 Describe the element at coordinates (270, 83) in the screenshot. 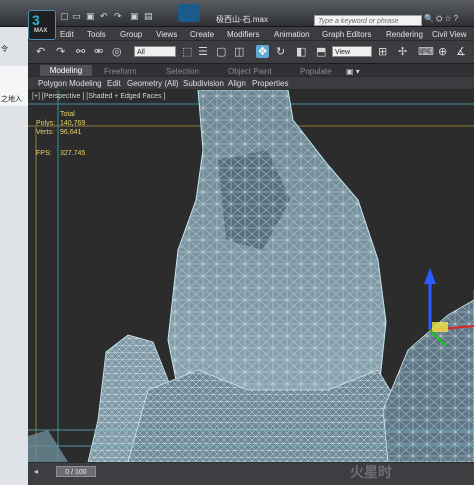

I see `panel-properties: Properties` at that location.